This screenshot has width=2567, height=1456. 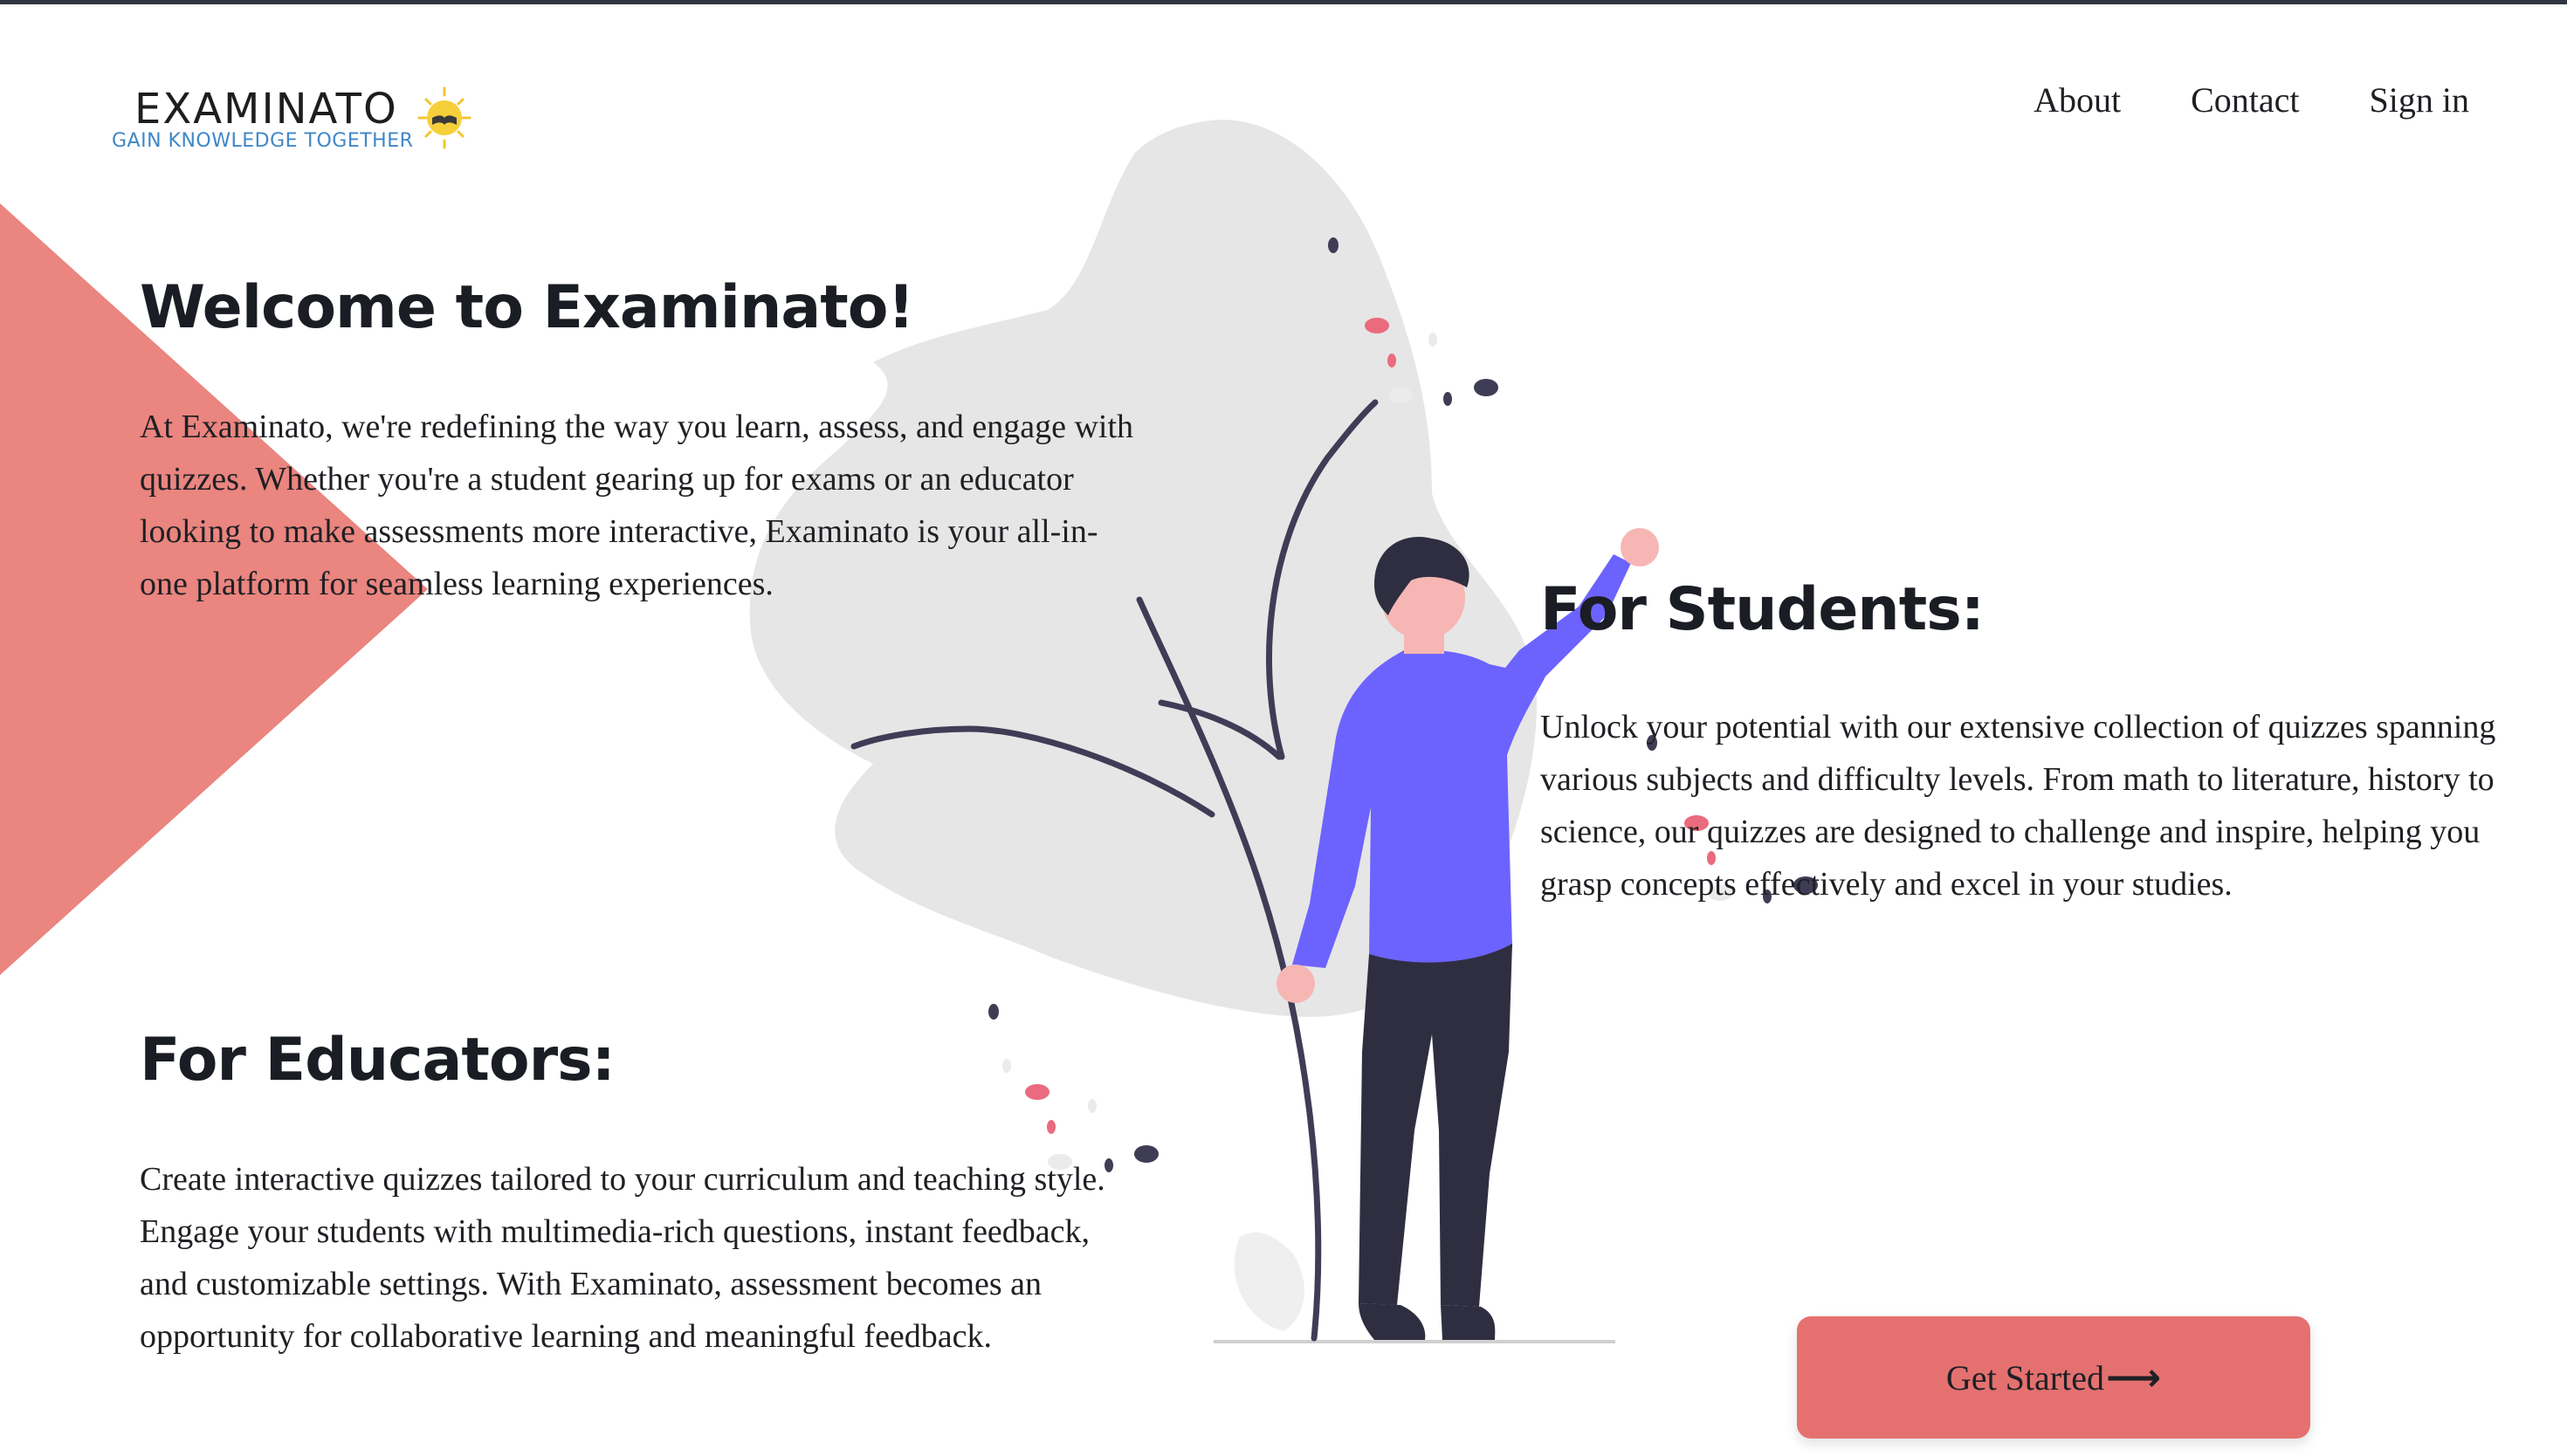 I want to click on floating-dots-lower, so click(x=1073, y=1088).